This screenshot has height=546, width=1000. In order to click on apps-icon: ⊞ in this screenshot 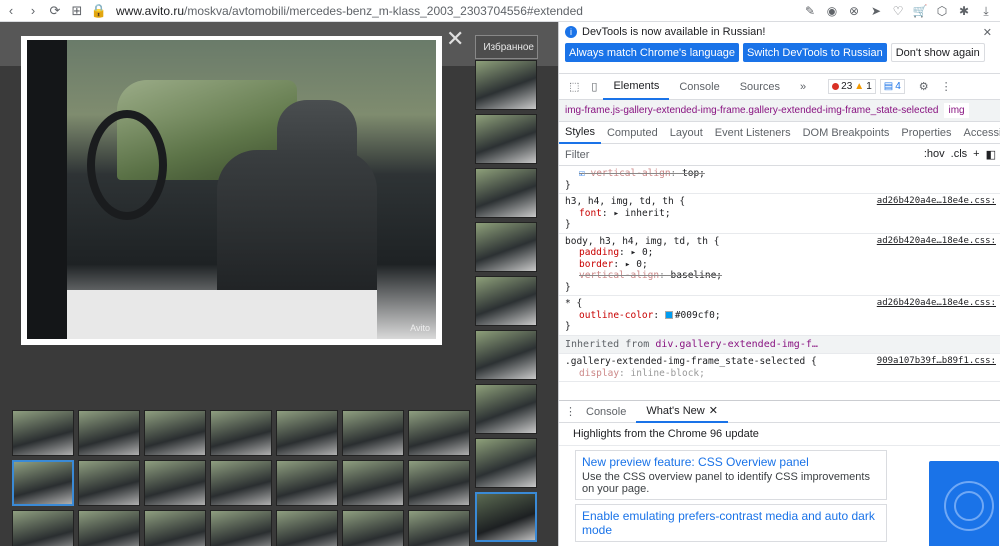, I will do `click(77, 11)`.